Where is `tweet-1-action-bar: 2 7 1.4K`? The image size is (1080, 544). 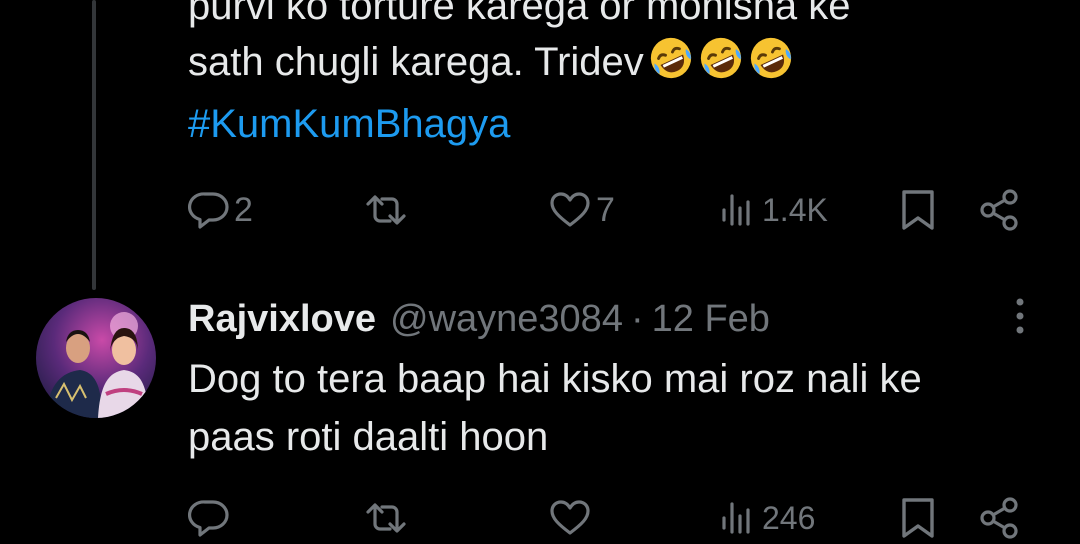 tweet-1-action-bar: 2 7 1.4K is located at coordinates (608, 210).